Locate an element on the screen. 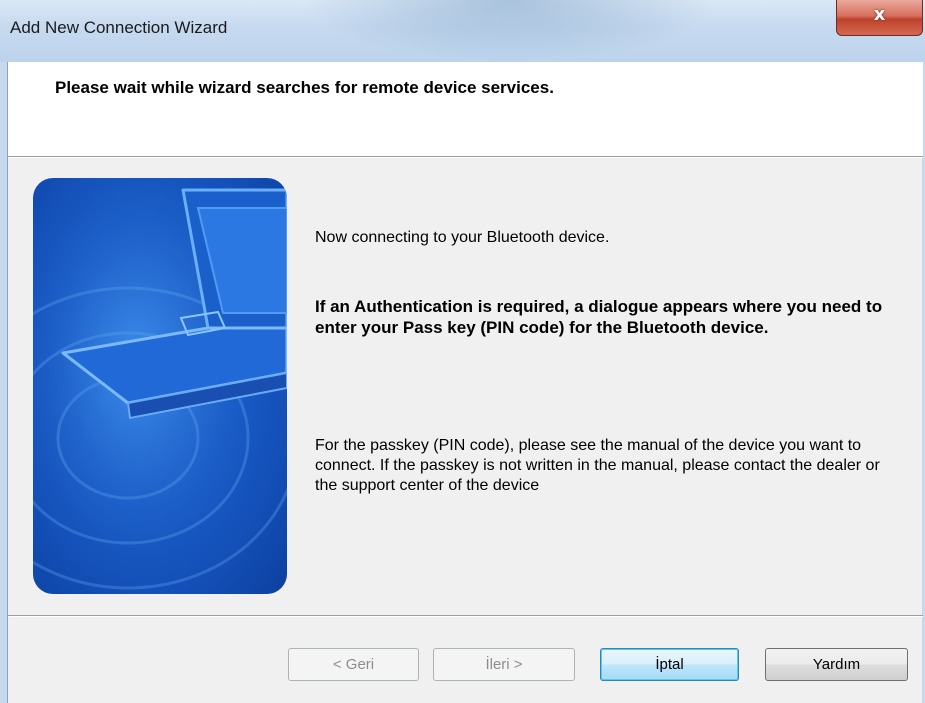  title-bar: Add New Connection Wizard x is located at coordinates (462, 31).